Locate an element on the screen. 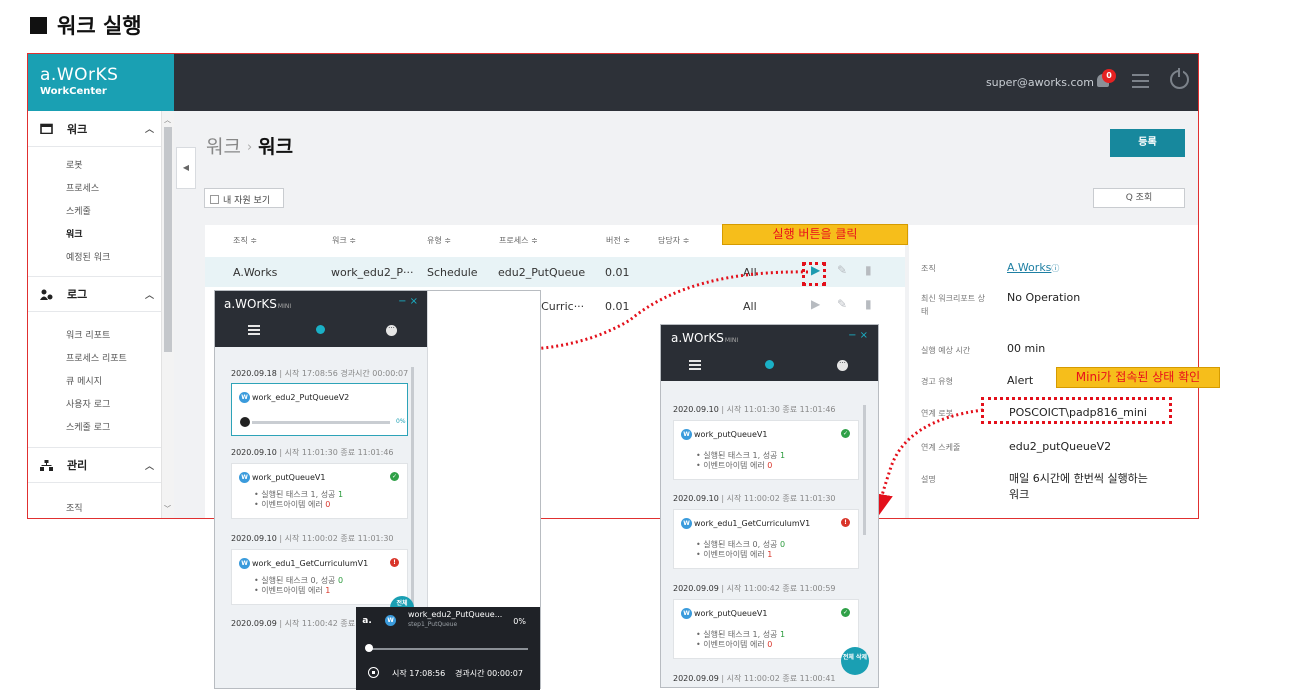  sidebar-scrollbar: ︿ ﹀ is located at coordinates (167, 314).